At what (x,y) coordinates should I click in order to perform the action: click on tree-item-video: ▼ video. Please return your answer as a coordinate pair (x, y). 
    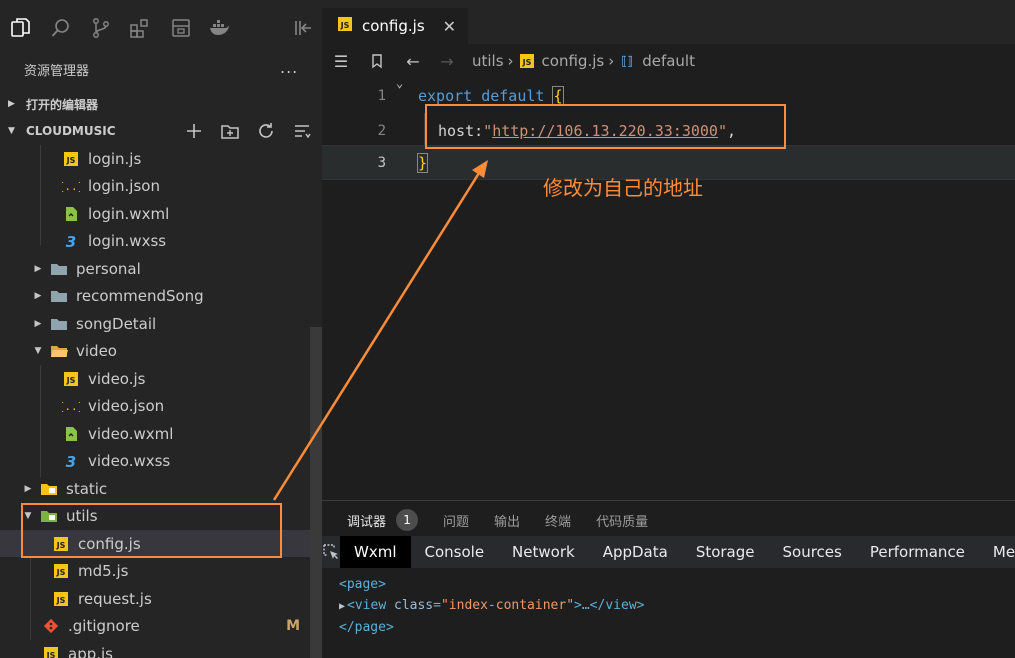
    Looking at the image, I should click on (155, 350).